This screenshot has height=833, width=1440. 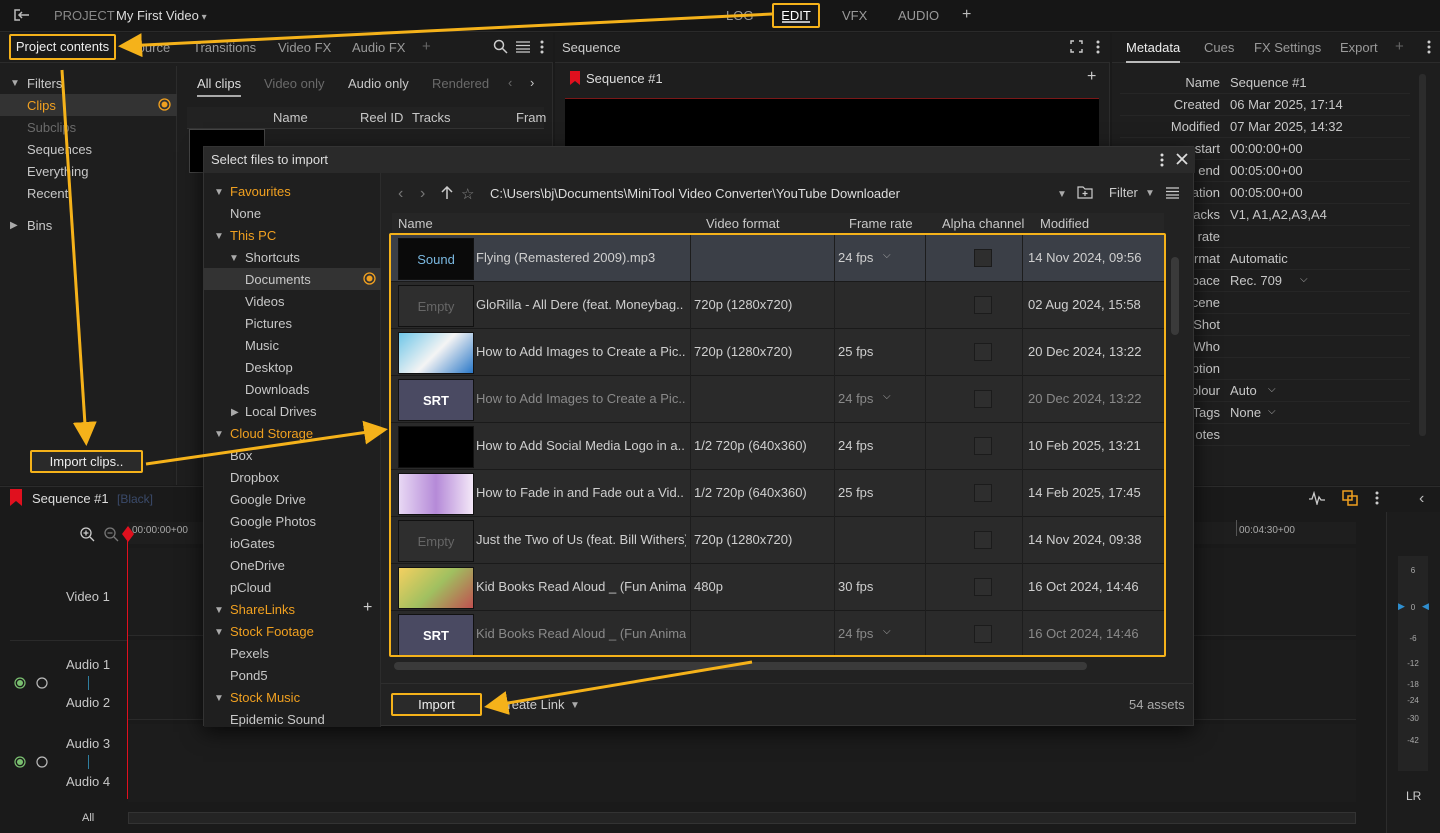 What do you see at coordinates (532, 82) in the screenshot?
I see `scroll-right-icon: ›` at bounding box center [532, 82].